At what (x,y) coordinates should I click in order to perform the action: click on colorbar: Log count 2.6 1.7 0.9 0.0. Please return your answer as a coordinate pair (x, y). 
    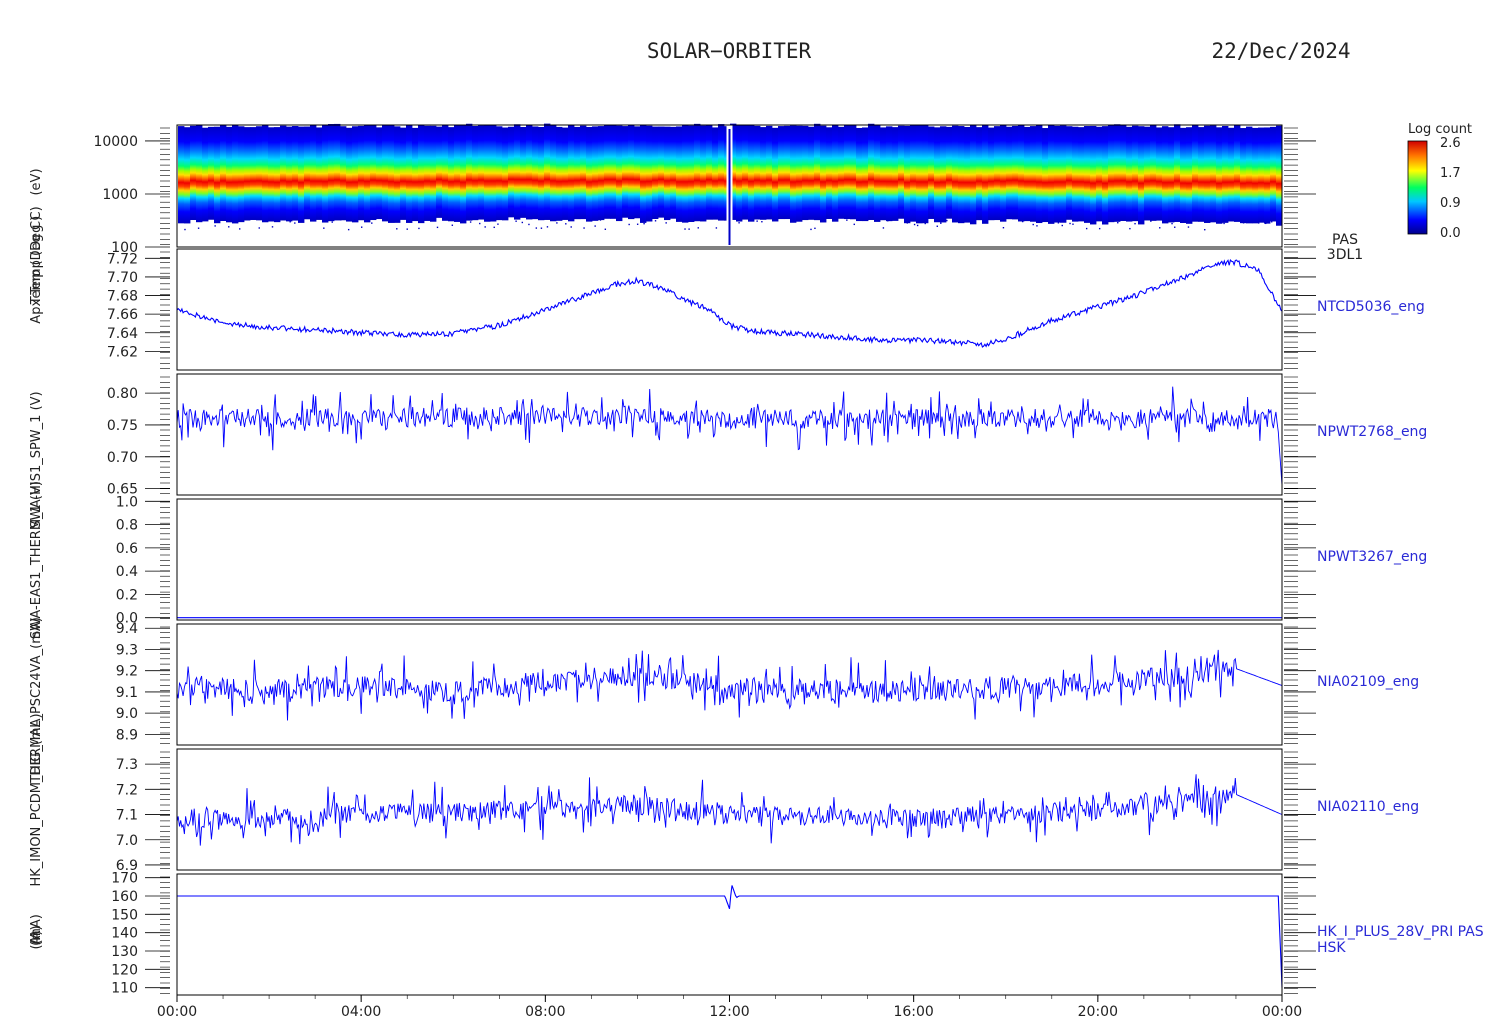
    Looking at the image, I should click on (1439, 181).